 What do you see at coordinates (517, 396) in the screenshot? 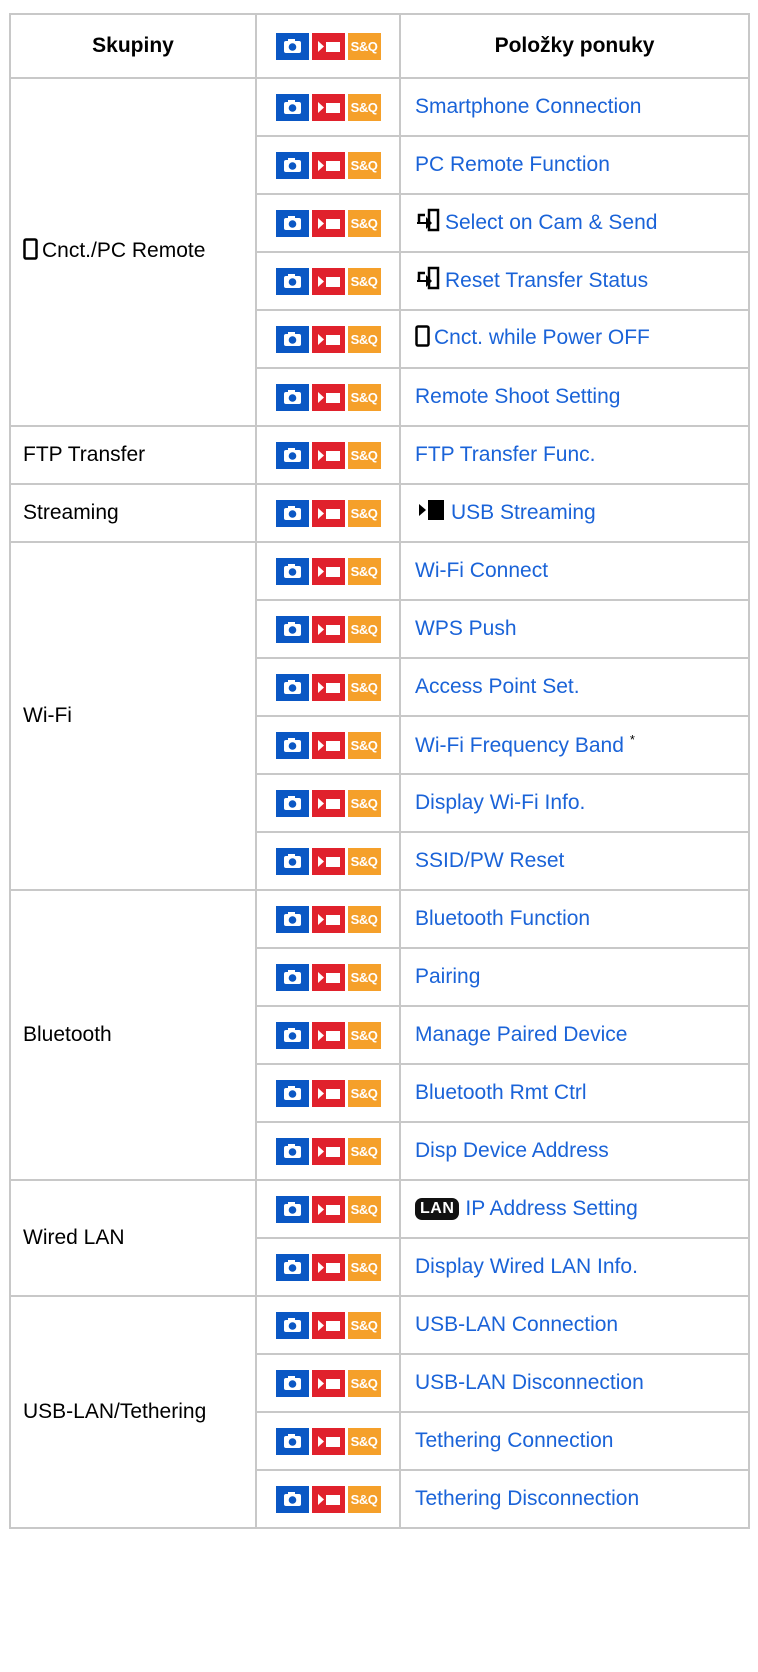
I see `menu-item-link: Remote Shoot Setting` at bounding box center [517, 396].